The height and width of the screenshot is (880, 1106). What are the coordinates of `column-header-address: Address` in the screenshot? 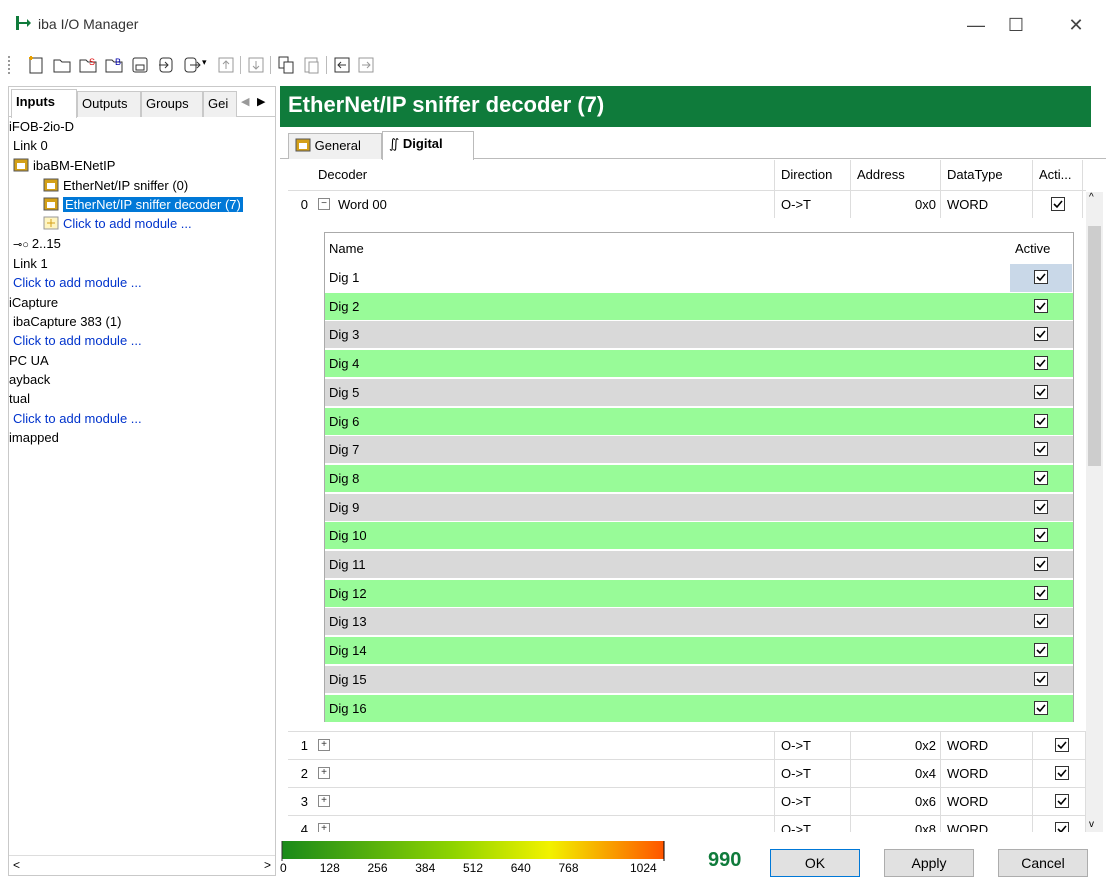 It's located at (896, 175).